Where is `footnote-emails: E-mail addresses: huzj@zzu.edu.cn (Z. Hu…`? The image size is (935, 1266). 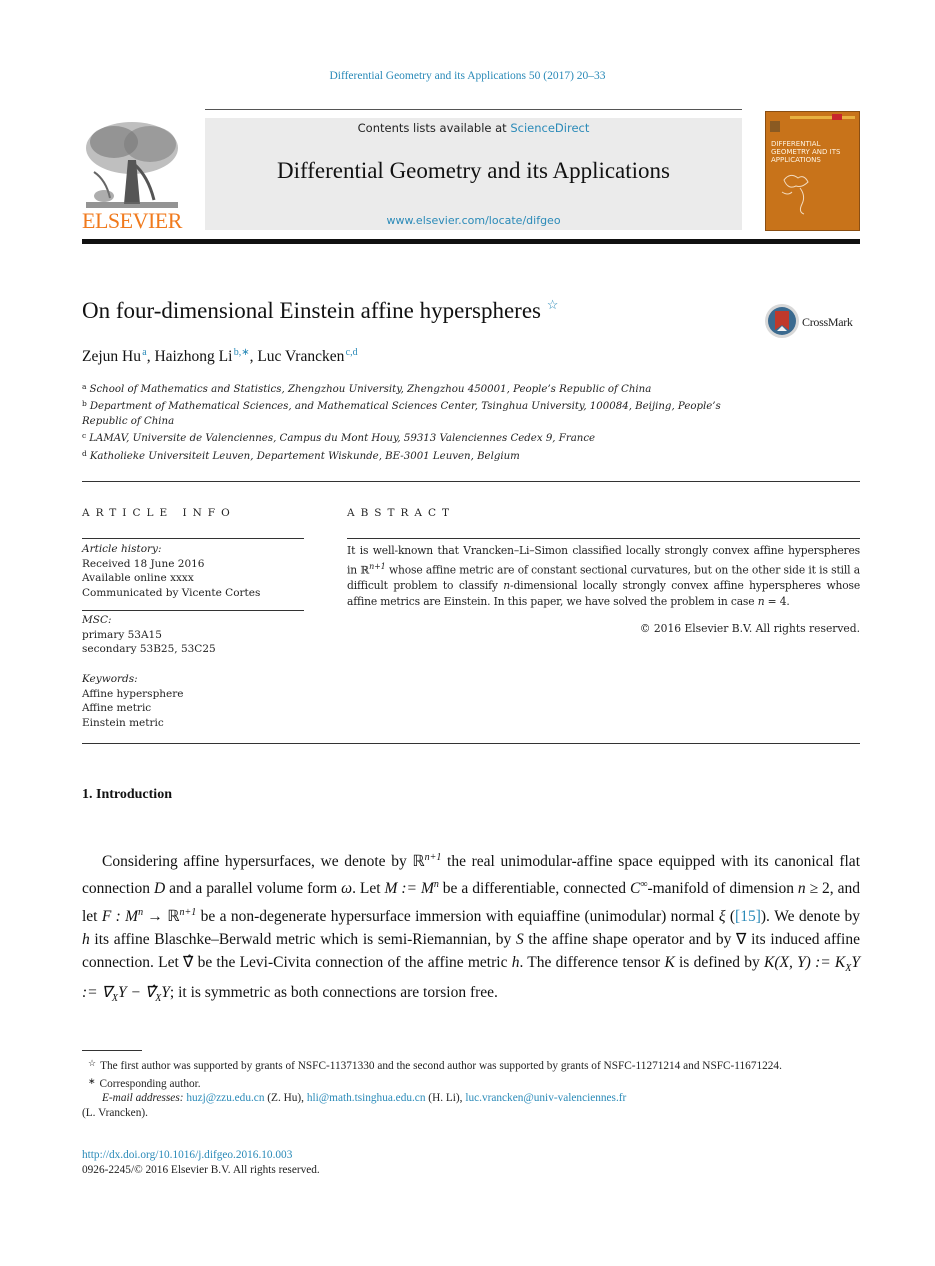
footnote-emails: E-mail addresses: huzj@zzu.edu.cn (Z. Hu… is located at coordinates (471, 1105).